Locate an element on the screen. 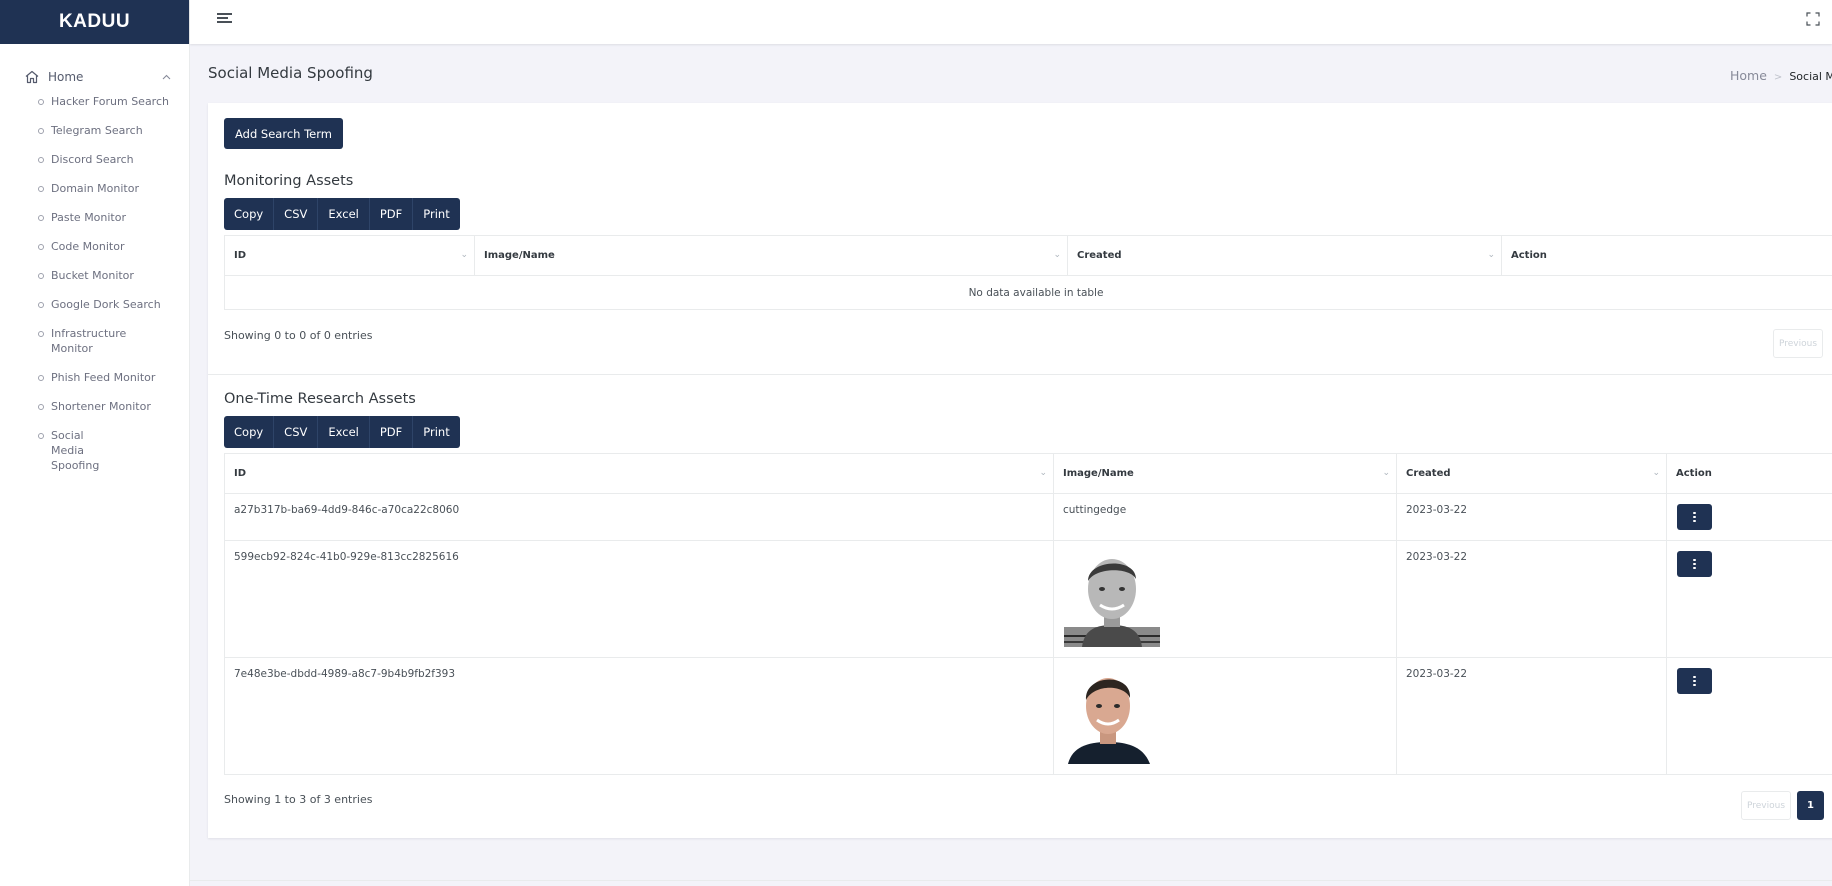  breadcrumb-current: Social M is located at coordinates (1810, 76).